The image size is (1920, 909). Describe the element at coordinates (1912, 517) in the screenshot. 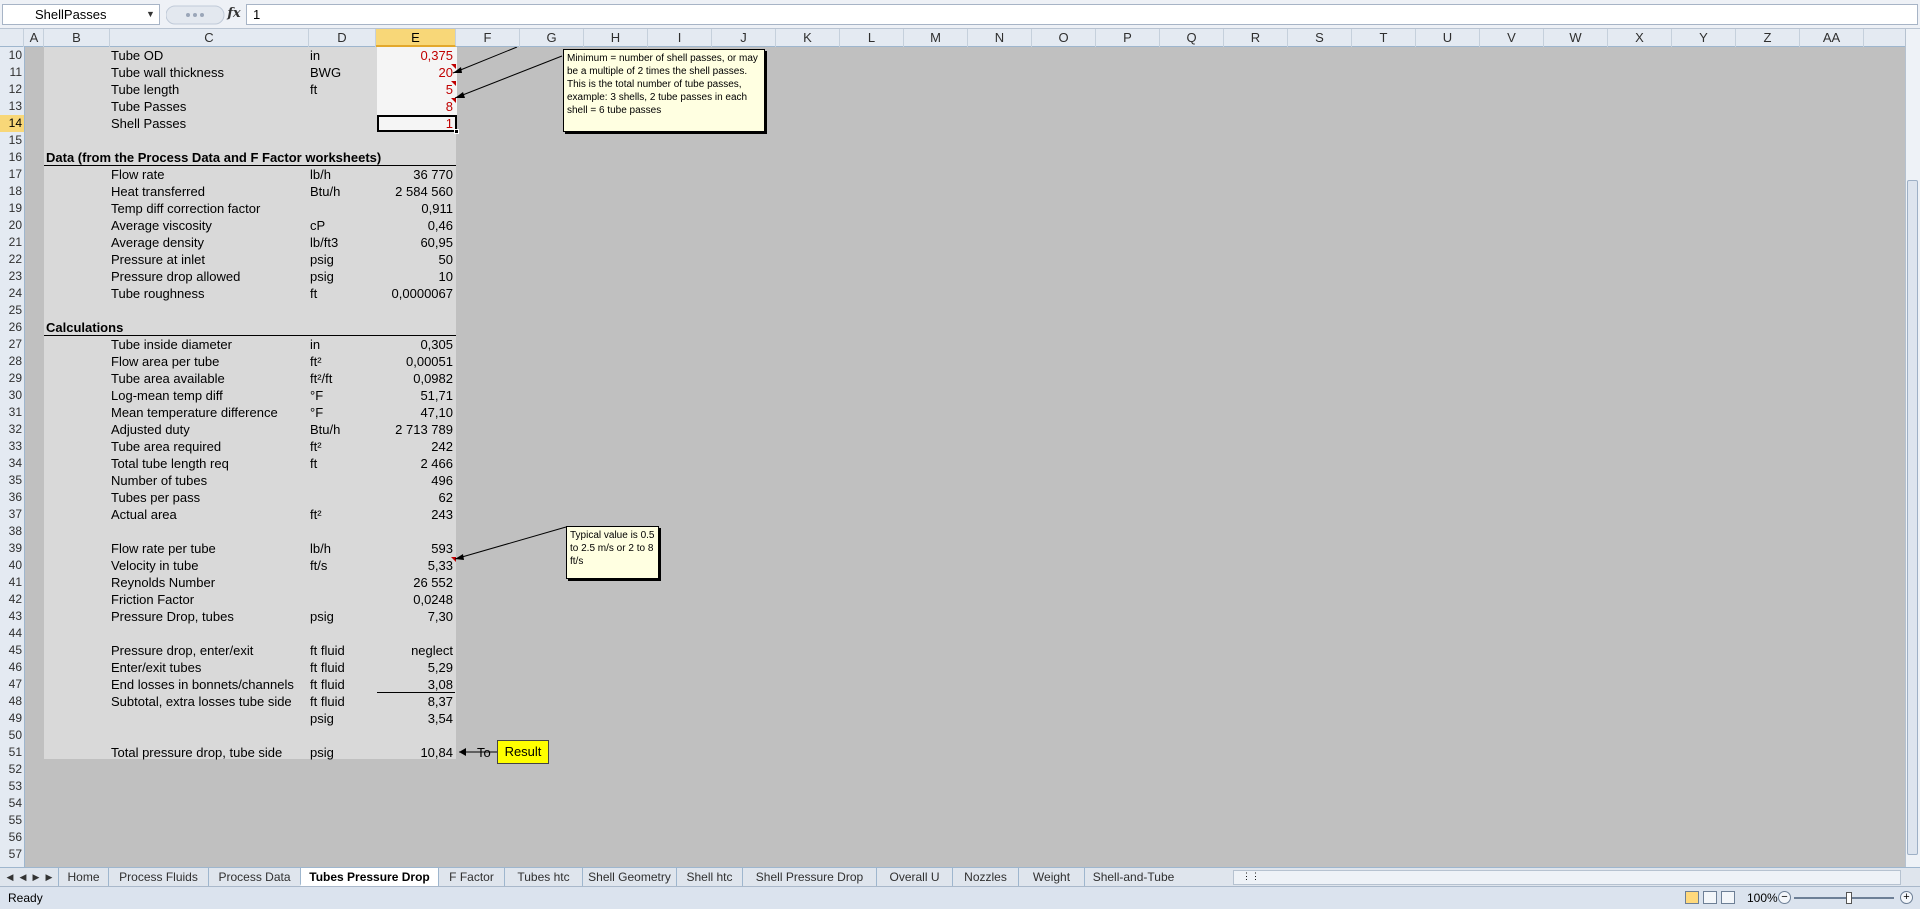

I see `vertical-scroll-thumb` at that location.